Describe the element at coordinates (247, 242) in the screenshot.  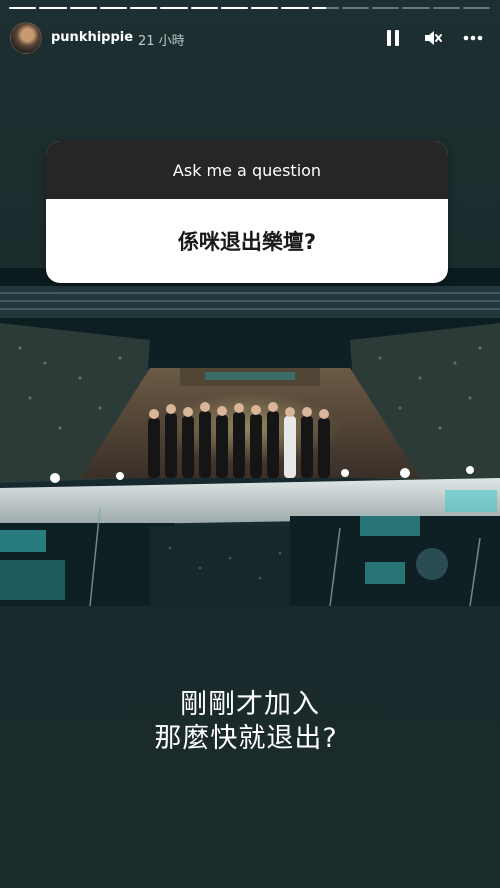
I see `question-text: 係咪退出樂壇?` at that location.